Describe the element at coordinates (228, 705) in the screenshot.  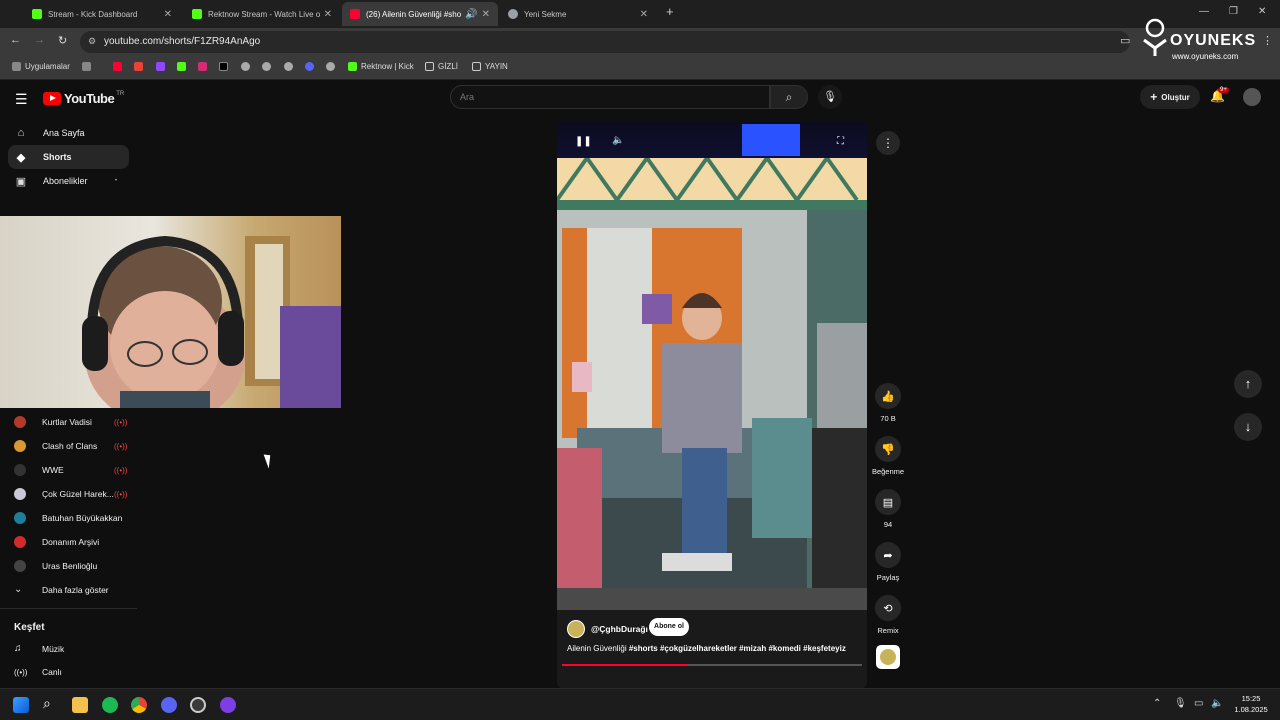
I see `app-icon` at that location.